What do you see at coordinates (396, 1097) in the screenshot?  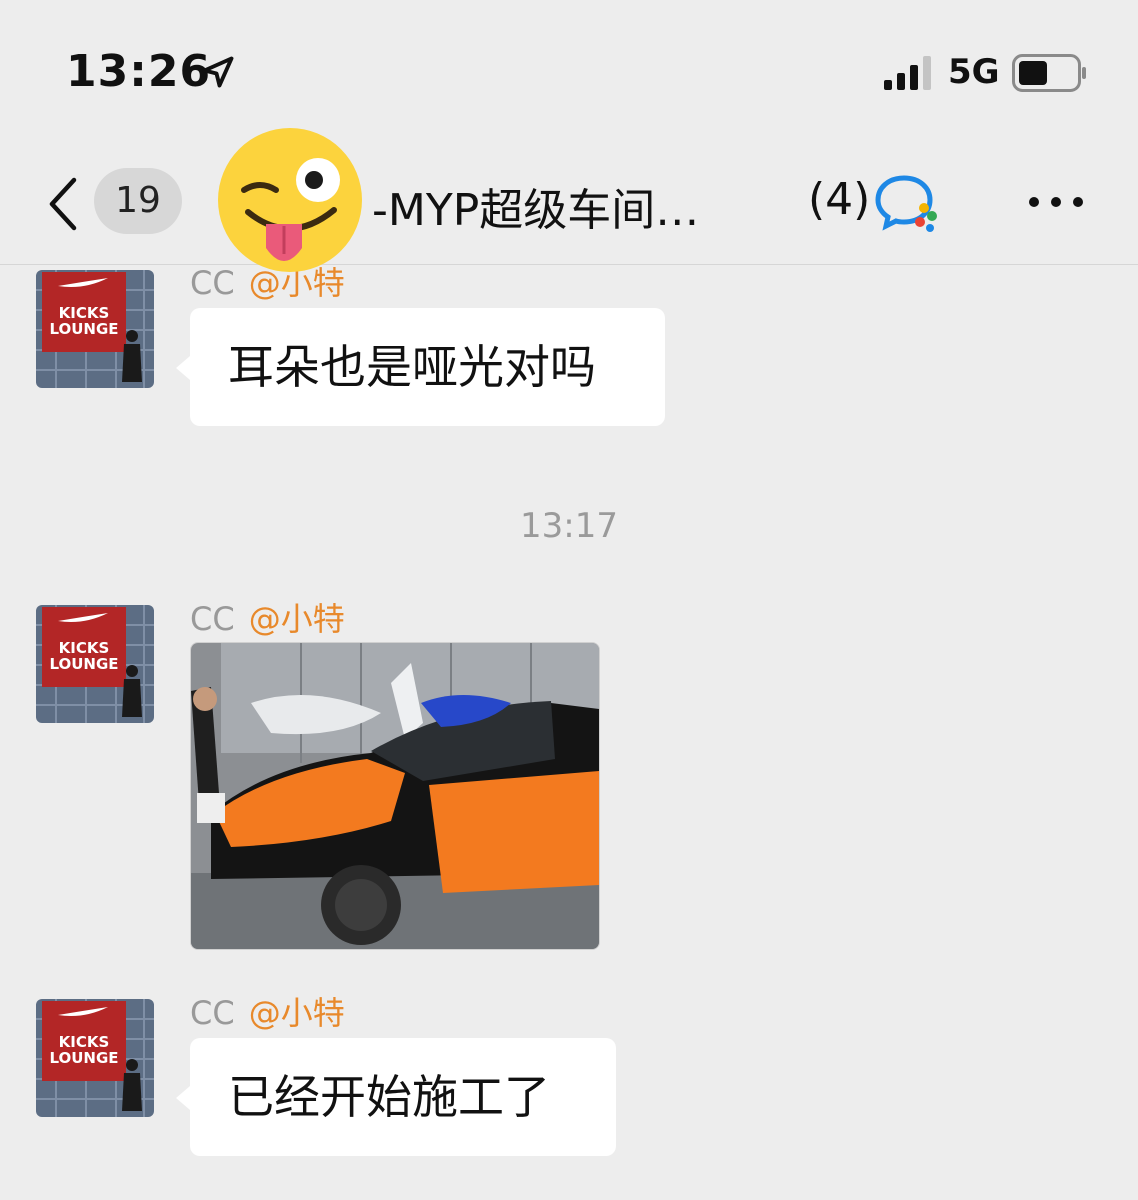 I see `message-bubble: 已经开始施工了` at bounding box center [396, 1097].